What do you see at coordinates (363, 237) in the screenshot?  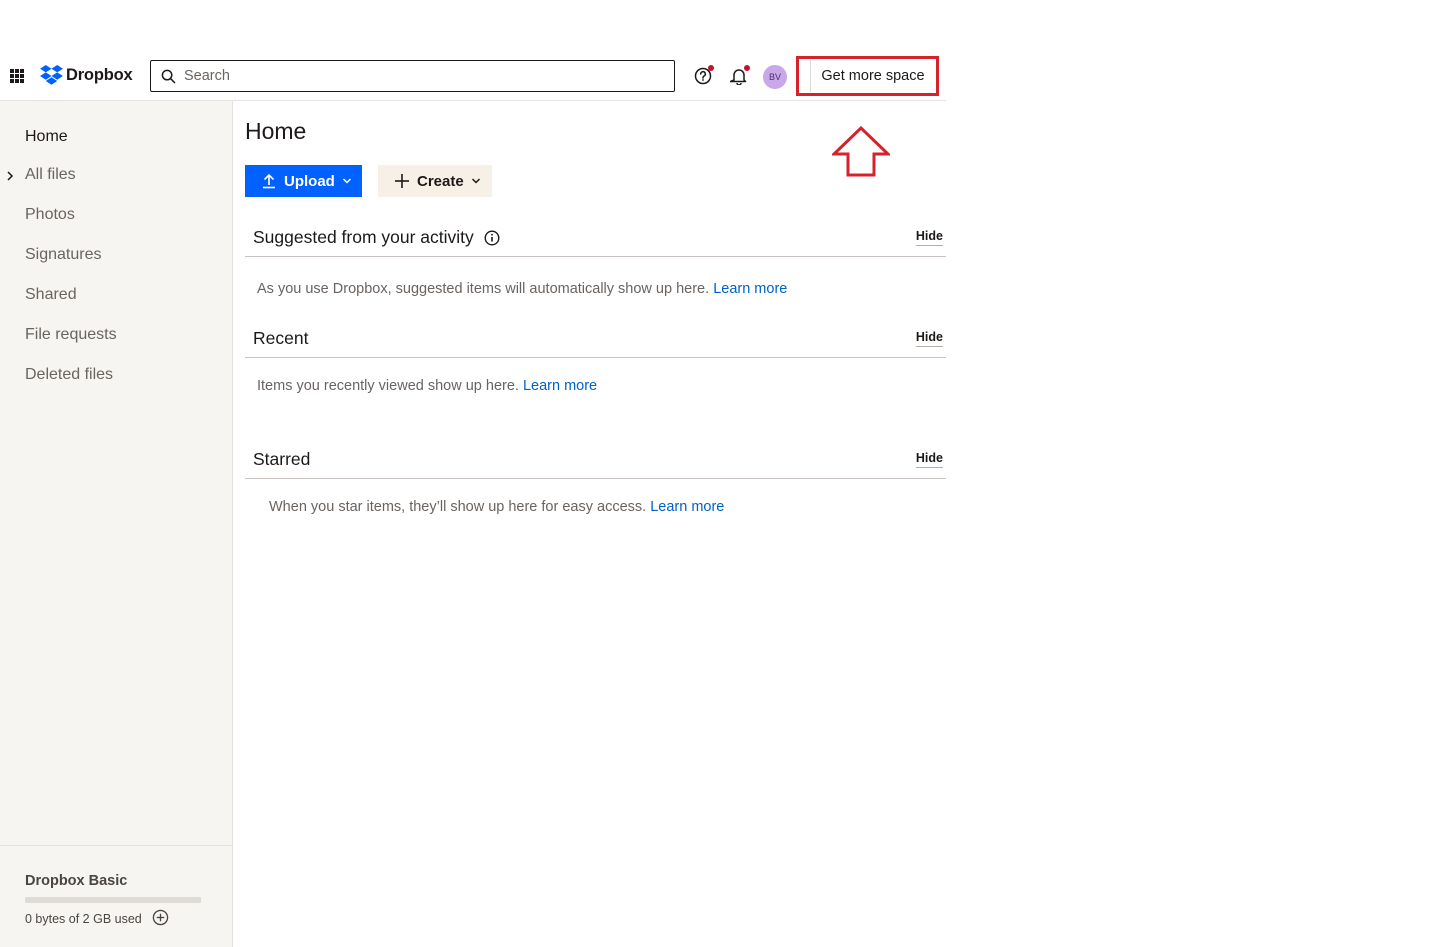 I see `suggested-title-text: Suggested from your activity` at bounding box center [363, 237].